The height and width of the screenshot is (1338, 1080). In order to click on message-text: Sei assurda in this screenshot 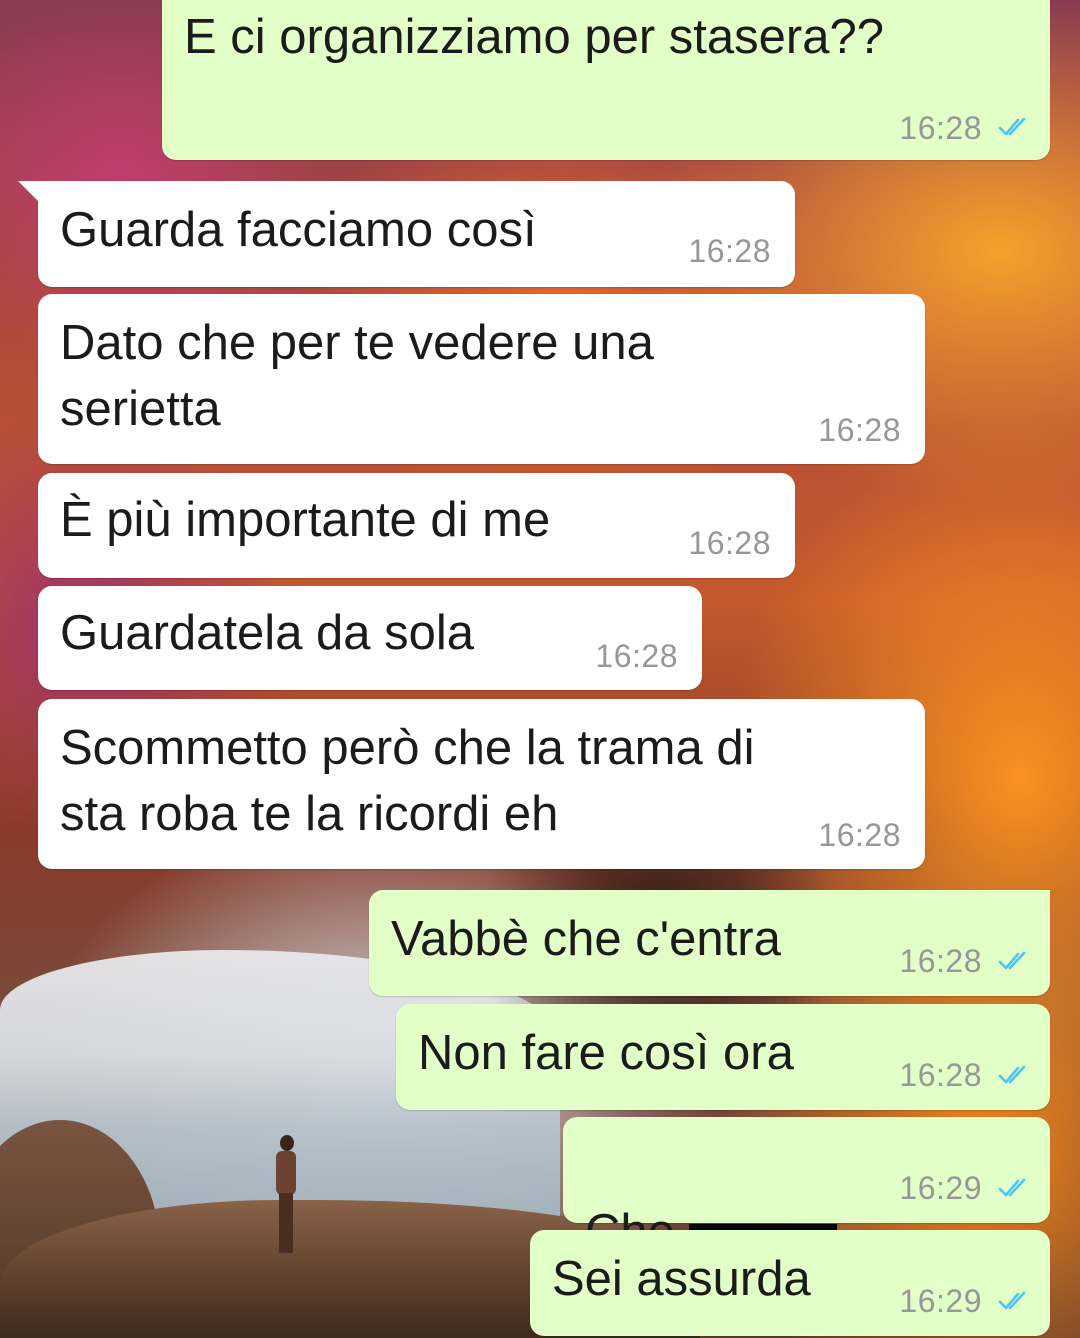, I will do `click(681, 1279)`.